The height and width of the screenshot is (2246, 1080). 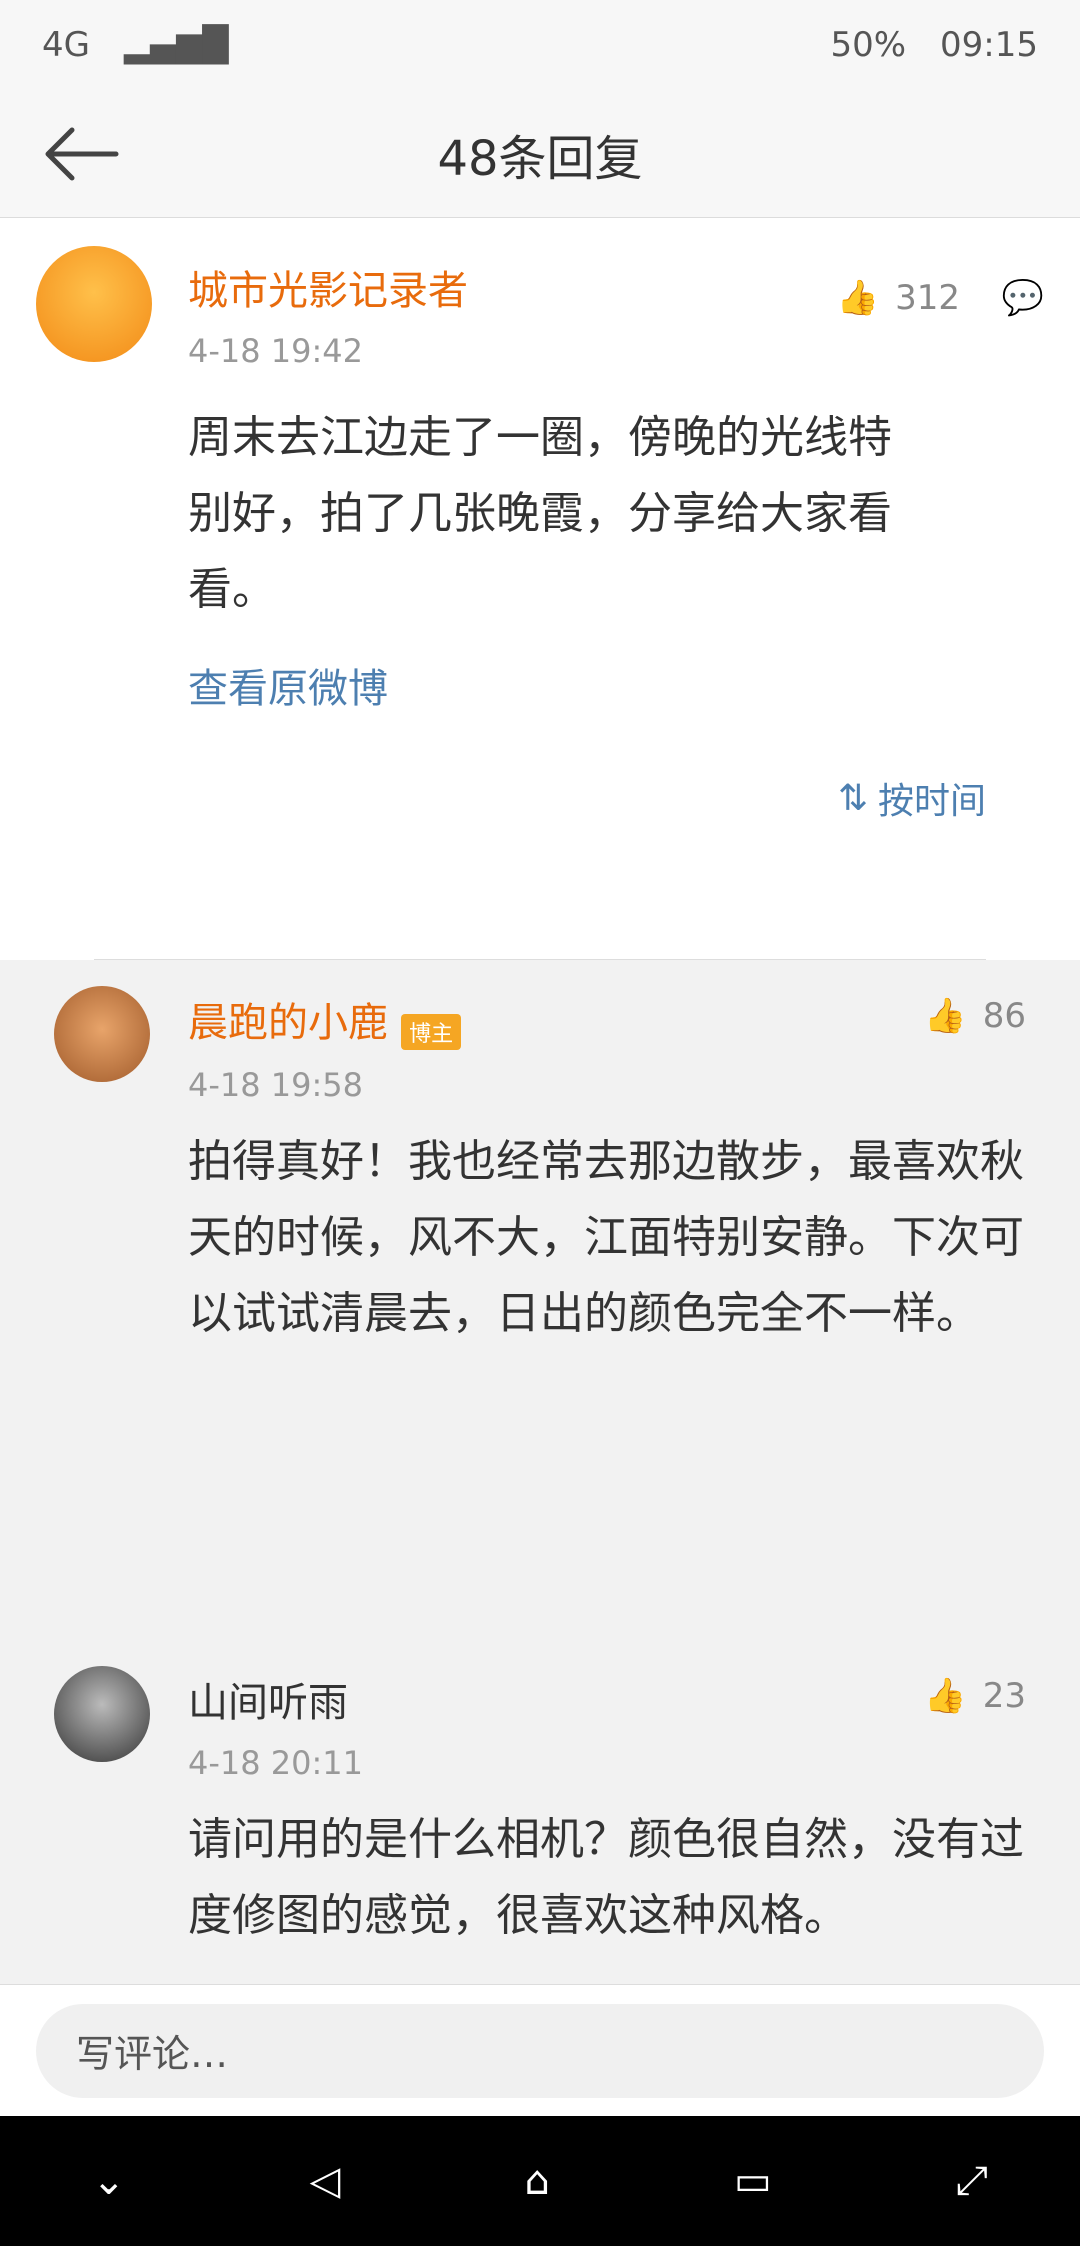 I want to click on network-indicator: 4G, so click(x=66, y=45).